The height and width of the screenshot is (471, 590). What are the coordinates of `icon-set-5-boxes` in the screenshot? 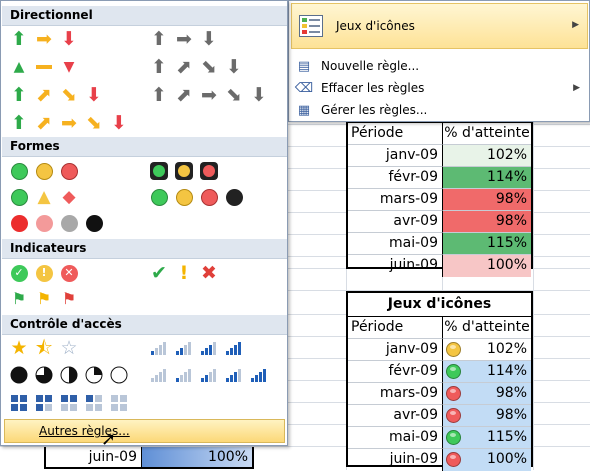 It's located at (69, 403).